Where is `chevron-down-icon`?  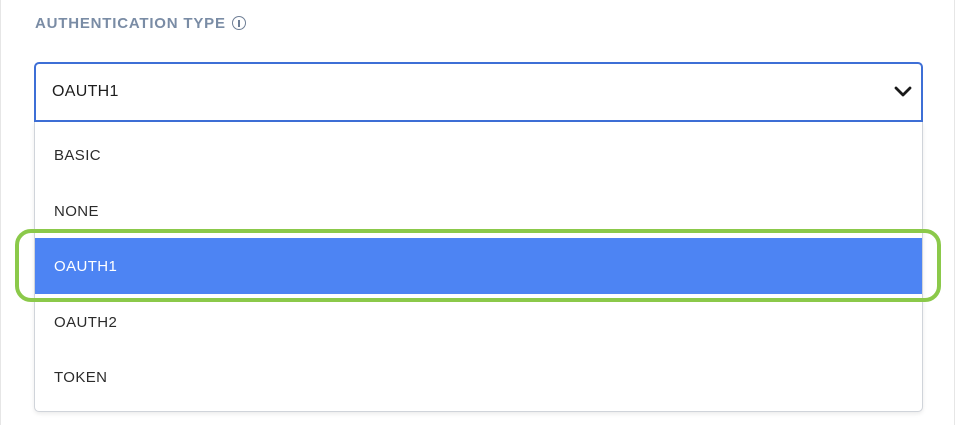
chevron-down-icon is located at coordinates (903, 92).